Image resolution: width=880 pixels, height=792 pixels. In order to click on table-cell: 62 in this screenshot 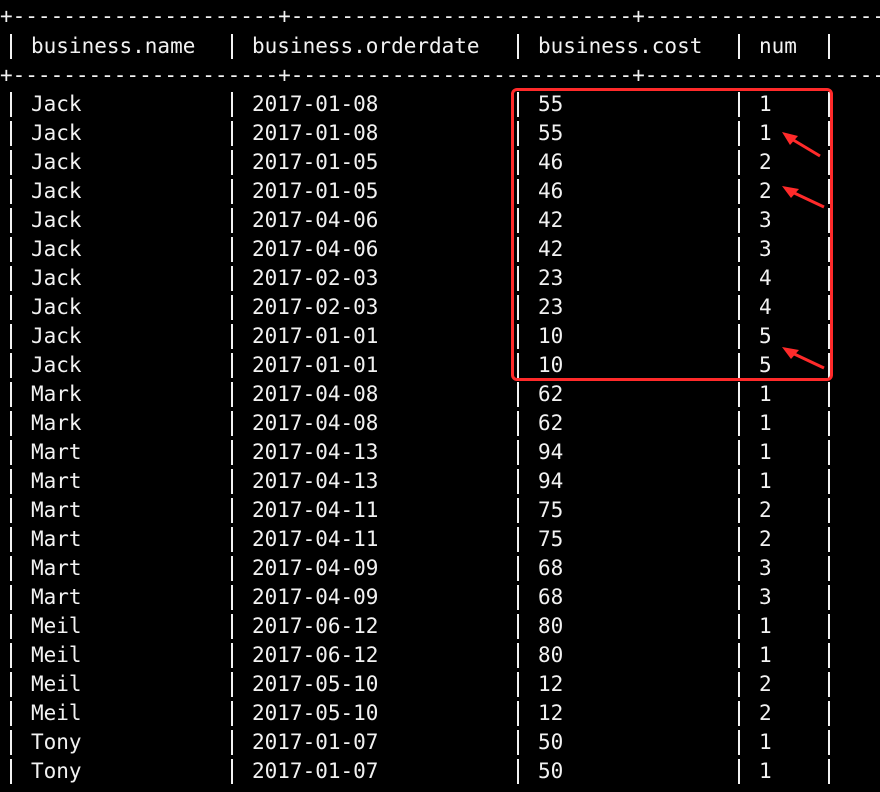, I will do `click(551, 394)`.